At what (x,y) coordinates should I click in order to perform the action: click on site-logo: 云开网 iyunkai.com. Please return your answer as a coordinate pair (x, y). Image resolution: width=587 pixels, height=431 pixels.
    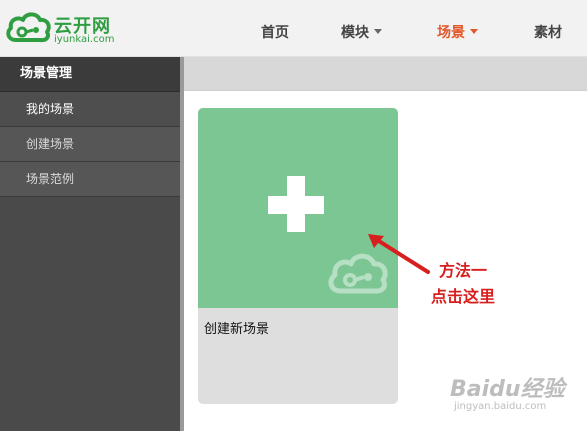
    Looking at the image, I should click on (69, 28).